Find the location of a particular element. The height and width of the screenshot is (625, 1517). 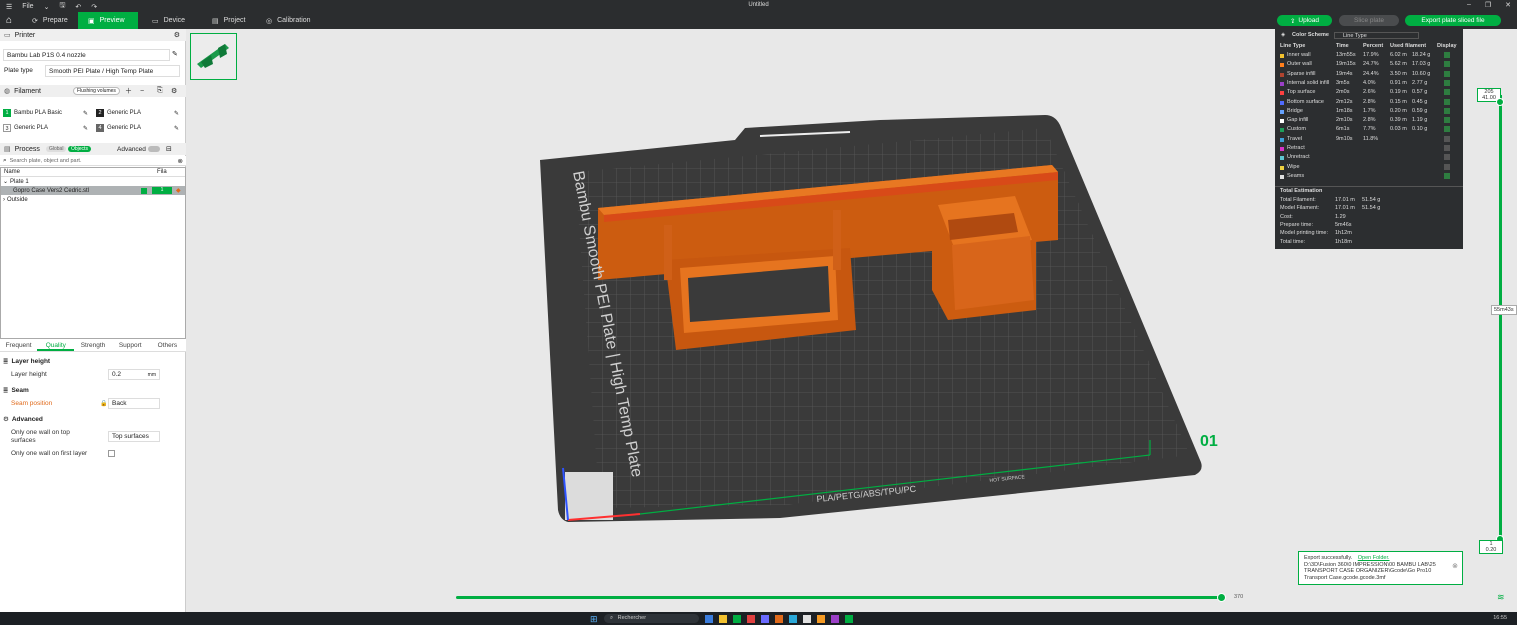

legend-name: Custom is located at coordinates (1296, 129).